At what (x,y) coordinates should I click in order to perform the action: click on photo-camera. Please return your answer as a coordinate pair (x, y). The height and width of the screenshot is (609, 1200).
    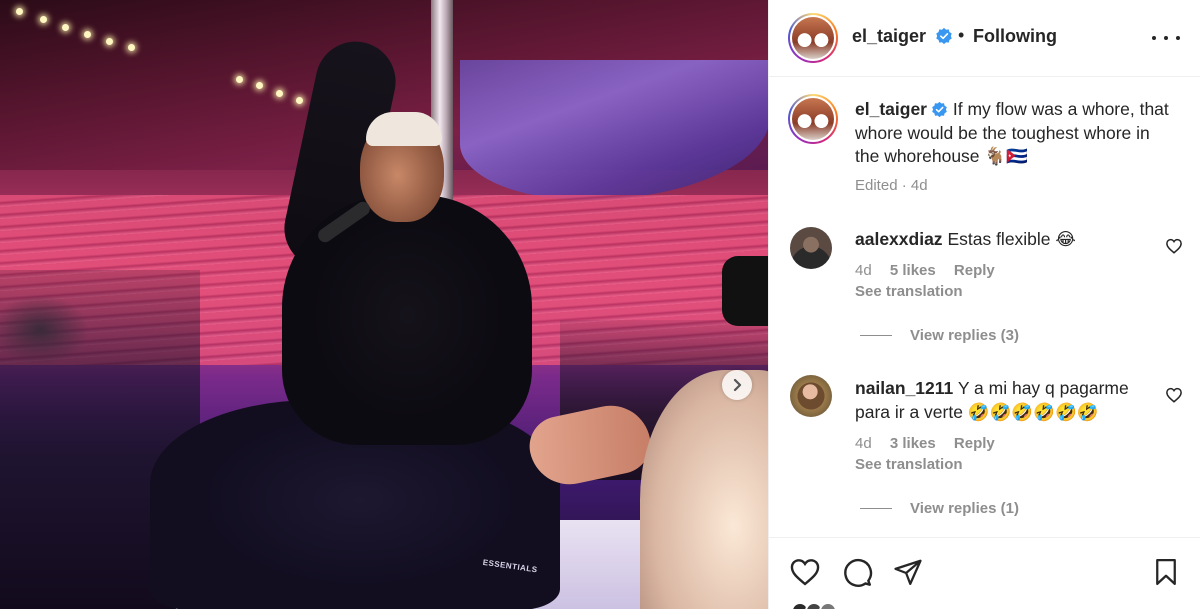
    Looking at the image, I should click on (745, 291).